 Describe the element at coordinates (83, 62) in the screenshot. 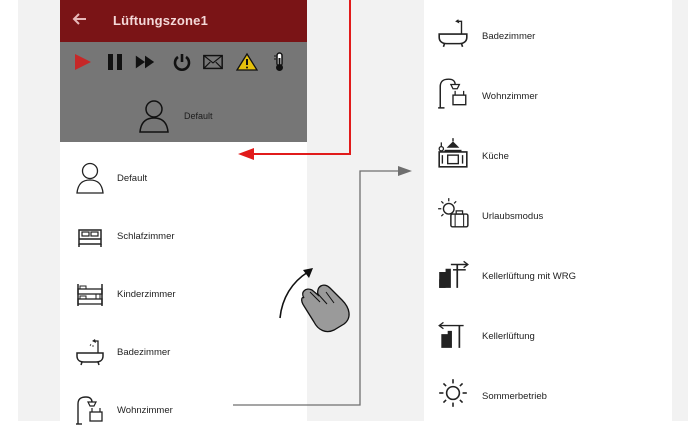

I see `play-icon` at that location.